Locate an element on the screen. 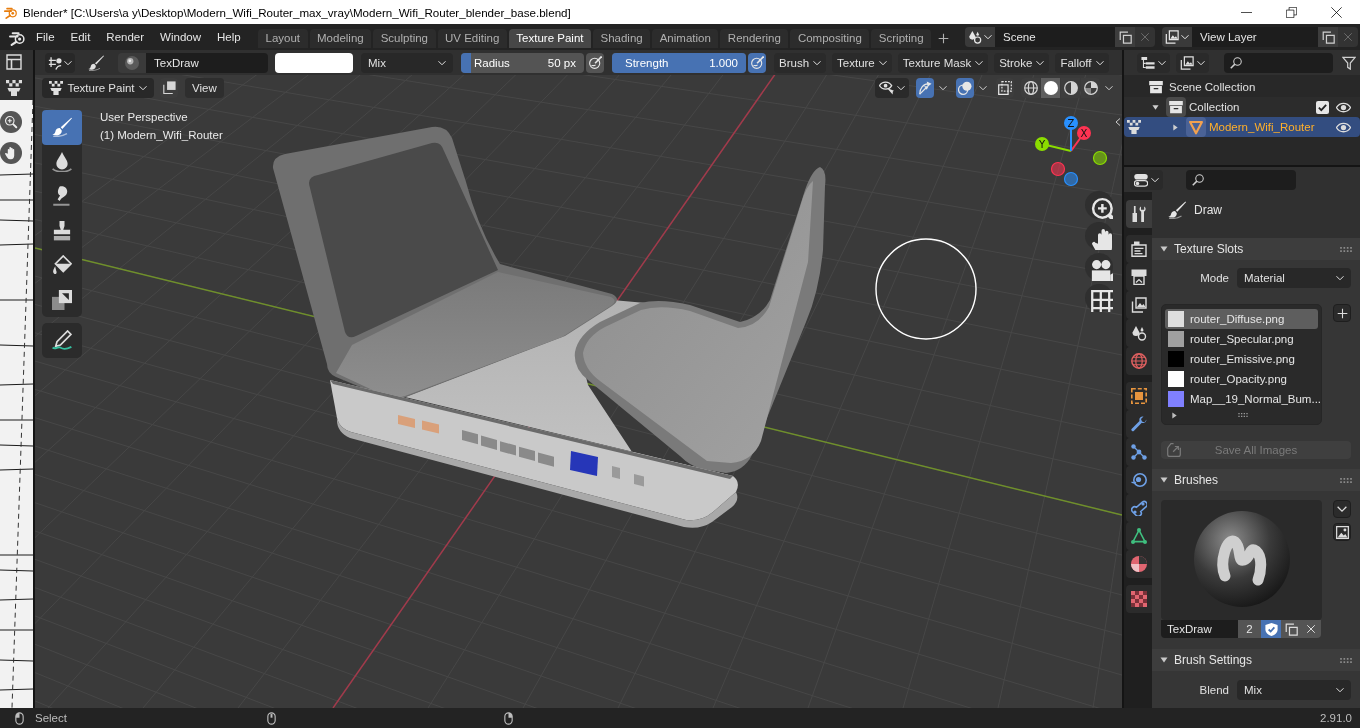  workspace-tab: Sculpting is located at coordinates (404, 38).